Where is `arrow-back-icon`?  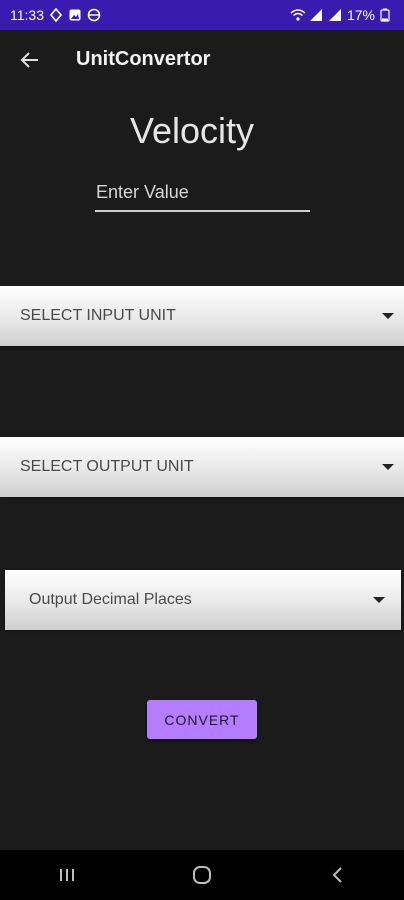
arrow-back-icon is located at coordinates (29, 60).